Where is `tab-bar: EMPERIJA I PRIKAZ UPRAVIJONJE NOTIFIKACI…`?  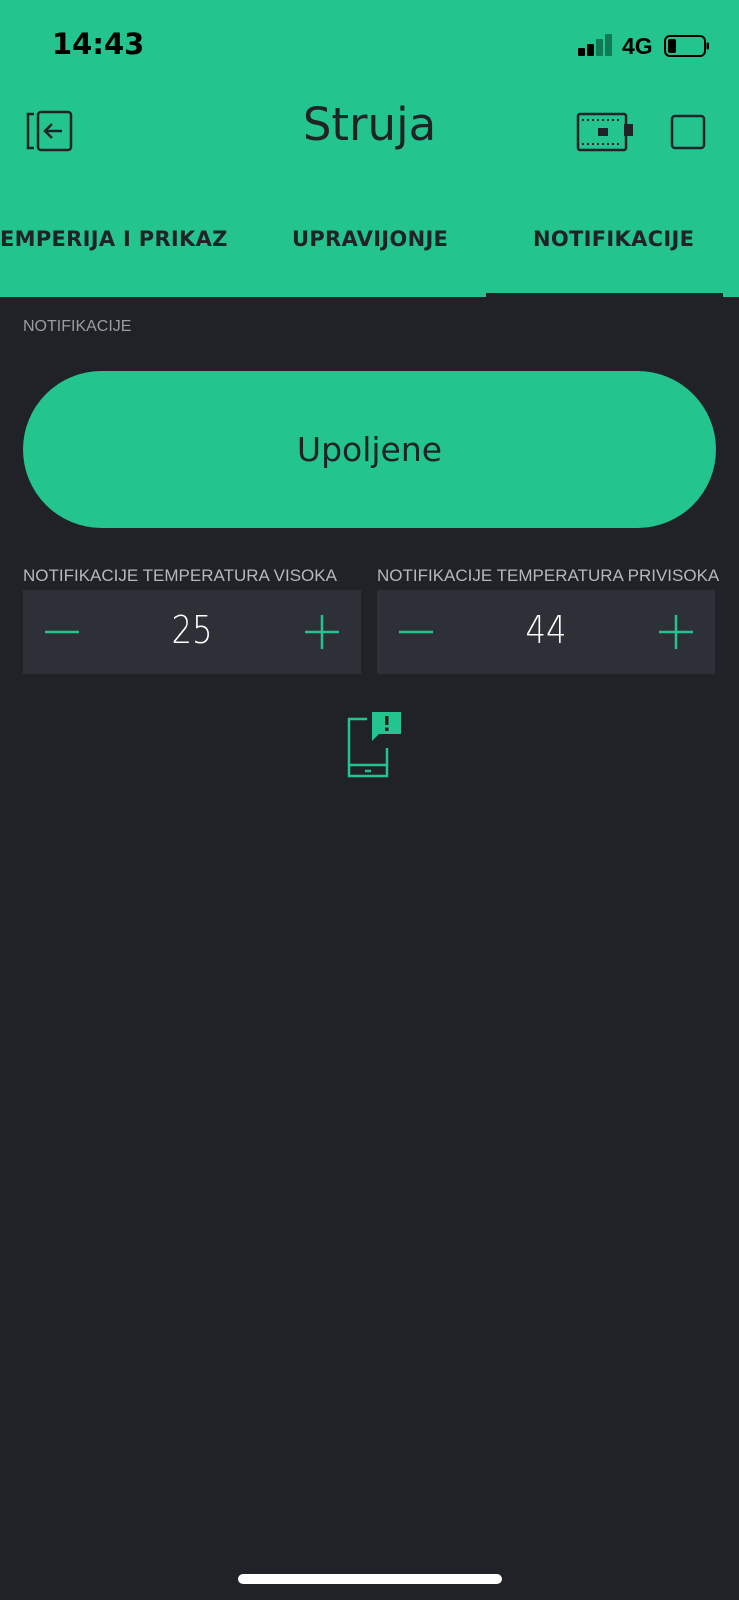
tab-bar: EMPERIJA I PRIKAZ UPRAVIJONJE NOTIFIKACI… is located at coordinates (369, 257).